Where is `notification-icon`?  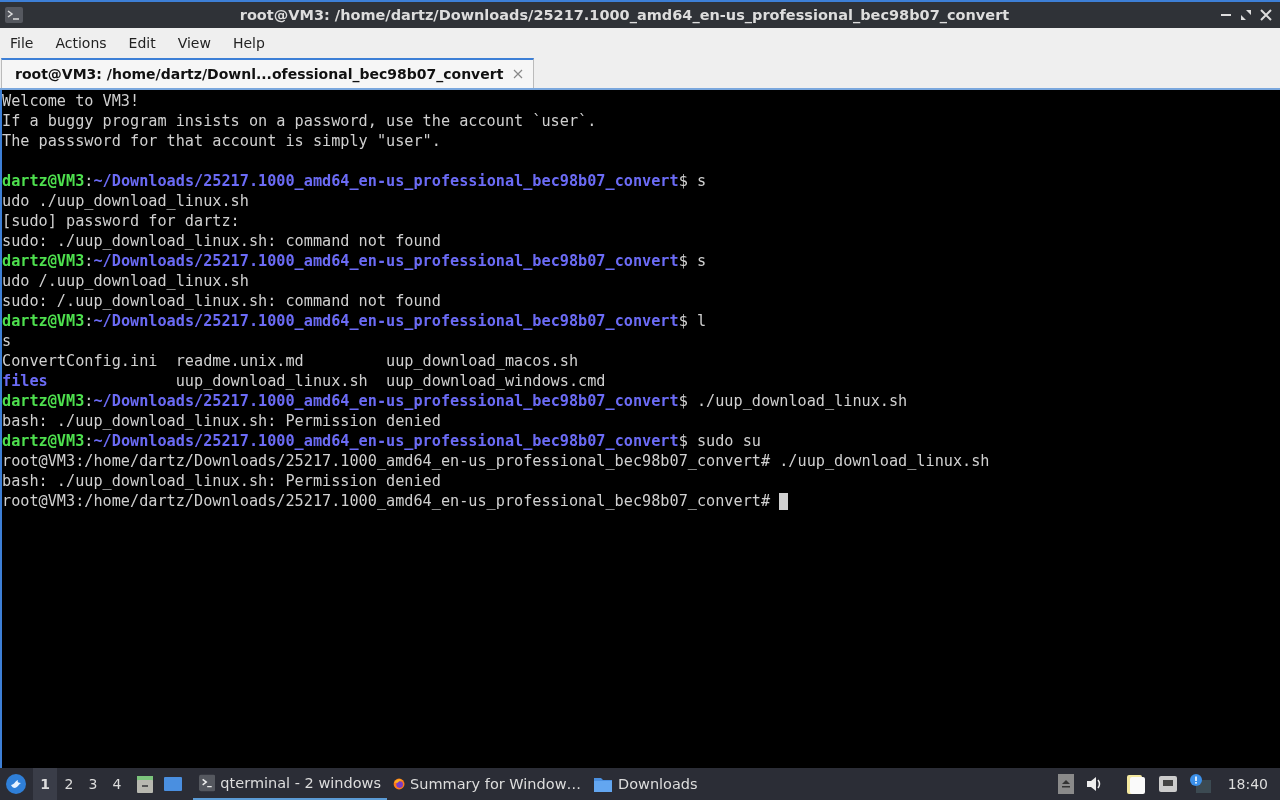
notification-icon is located at coordinates (1200, 784).